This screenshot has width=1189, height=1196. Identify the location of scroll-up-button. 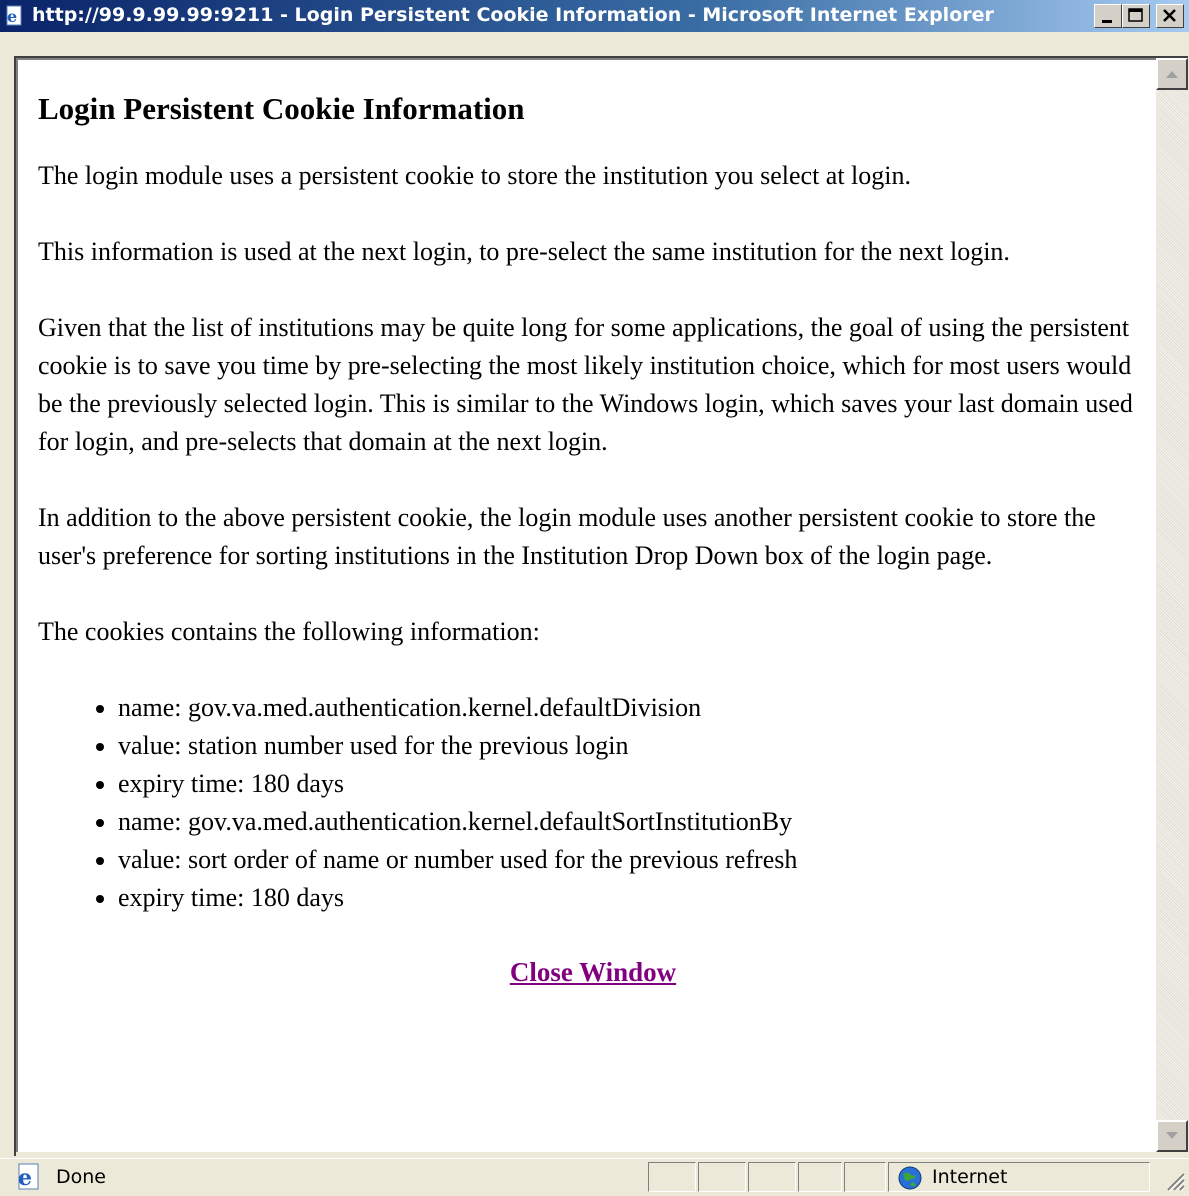
(1172, 74).